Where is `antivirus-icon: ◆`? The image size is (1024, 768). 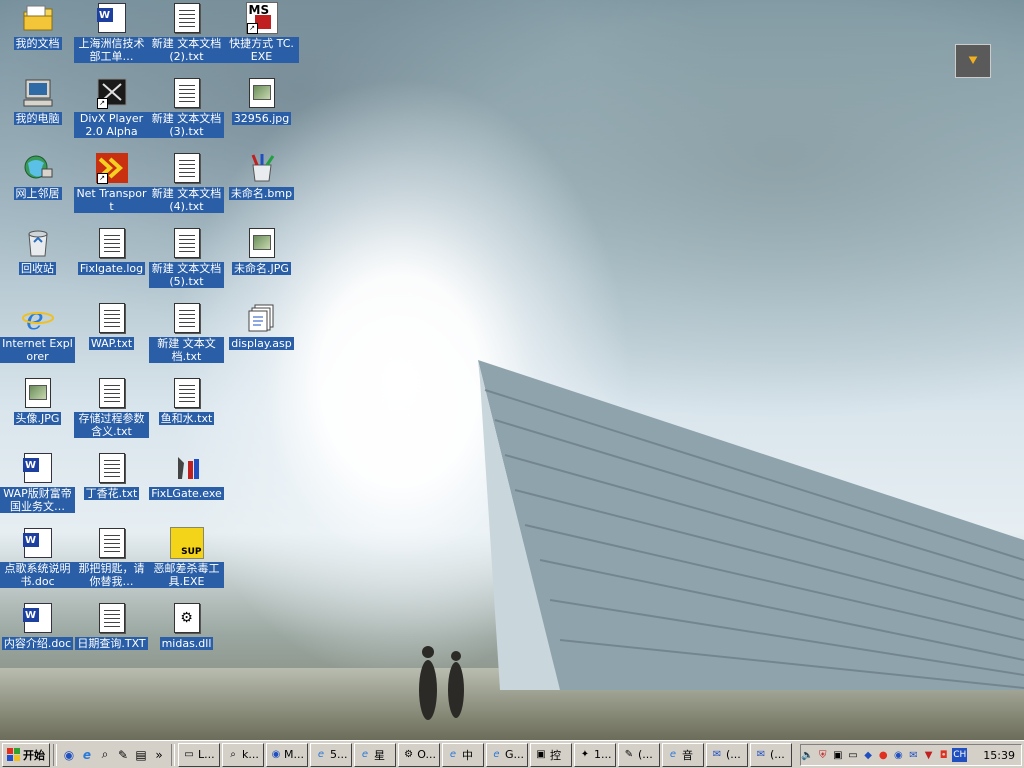
antivirus-icon: ◆ is located at coordinates (868, 755).